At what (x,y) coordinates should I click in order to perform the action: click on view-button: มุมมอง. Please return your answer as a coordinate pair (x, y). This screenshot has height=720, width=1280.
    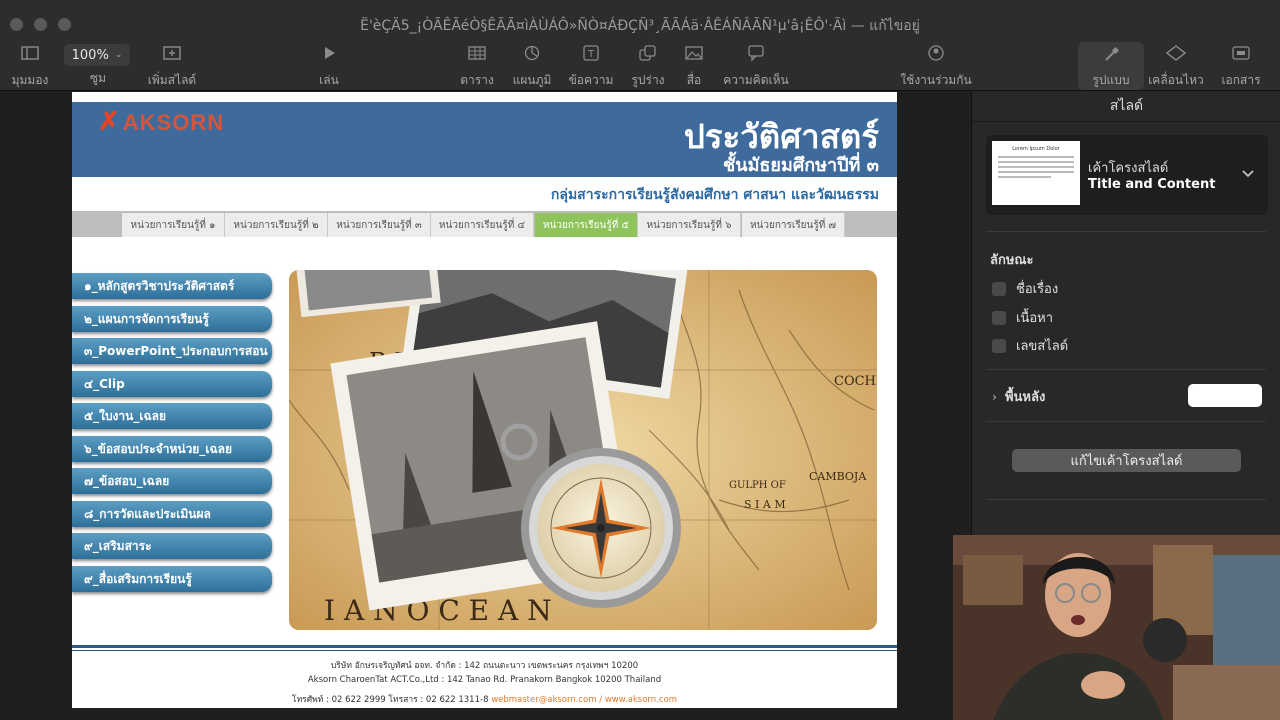
    Looking at the image, I should click on (30, 65).